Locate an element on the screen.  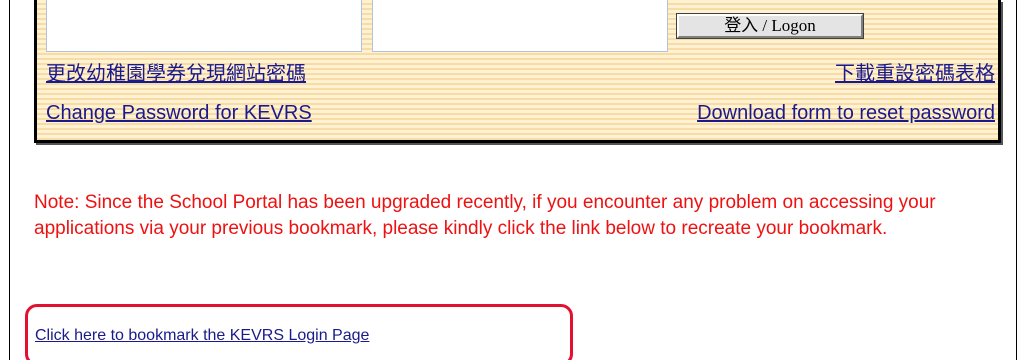
download-reset-form-link-en: Download form to reset password is located at coordinates (846, 113).